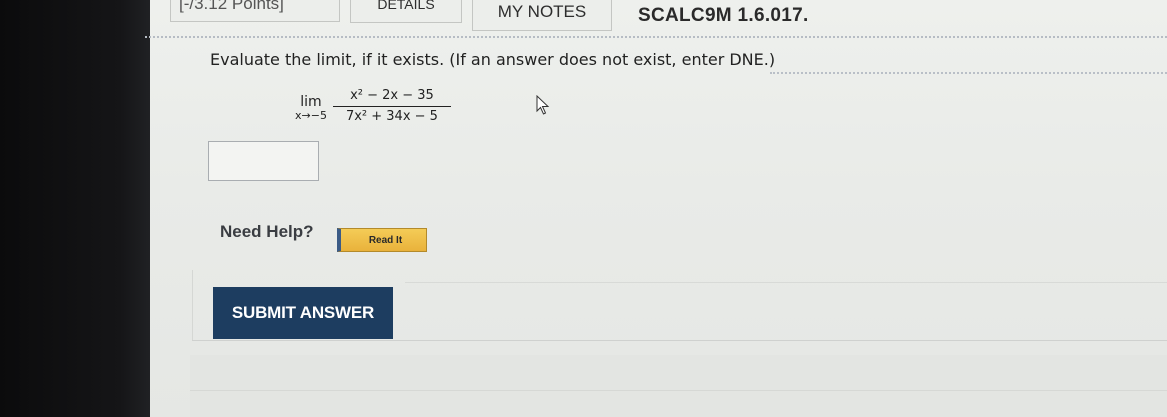 The height and width of the screenshot is (417, 1167). I want to click on fraction-numerator: x² − 2x − 35, so click(392, 95).